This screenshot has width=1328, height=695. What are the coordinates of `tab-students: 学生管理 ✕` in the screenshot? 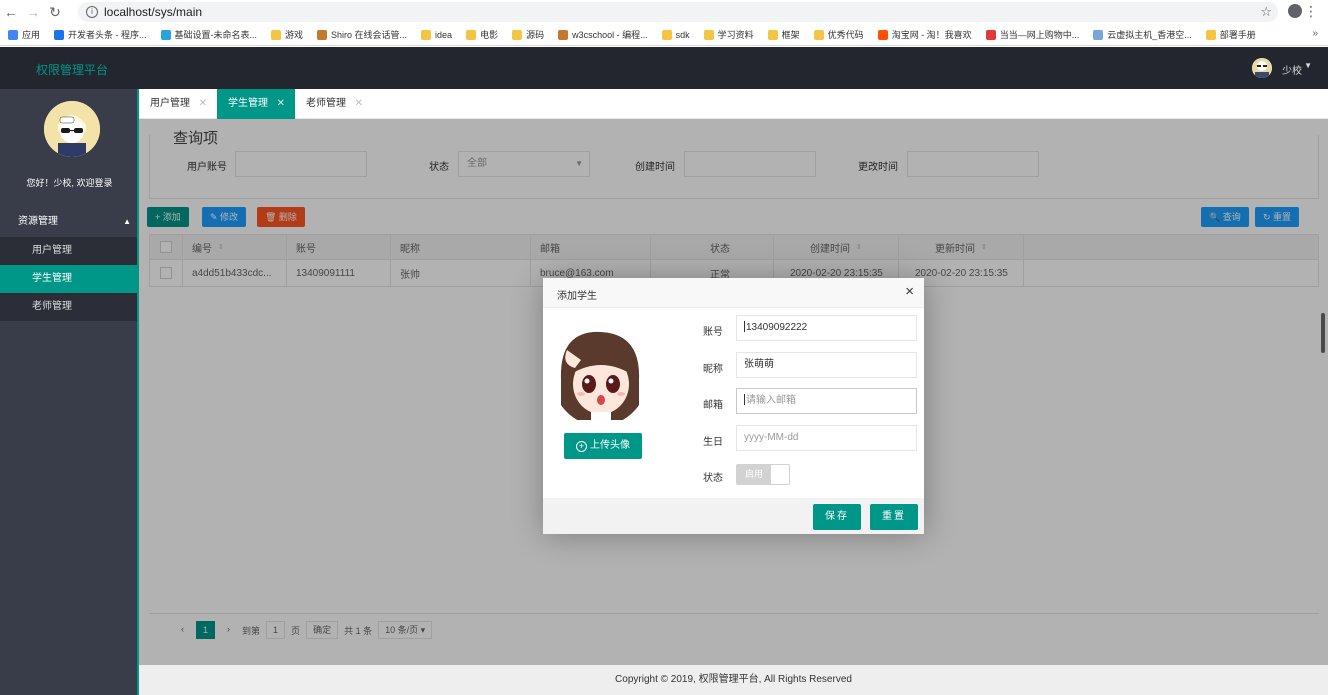 It's located at (256, 104).